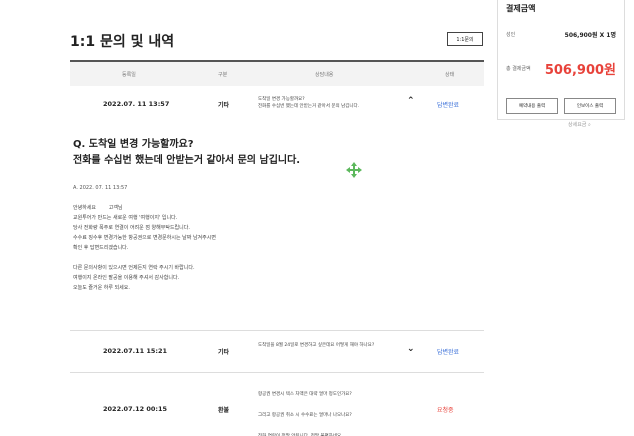  Describe the element at coordinates (354, 170) in the screenshot. I see `move-cross-icon` at that location.